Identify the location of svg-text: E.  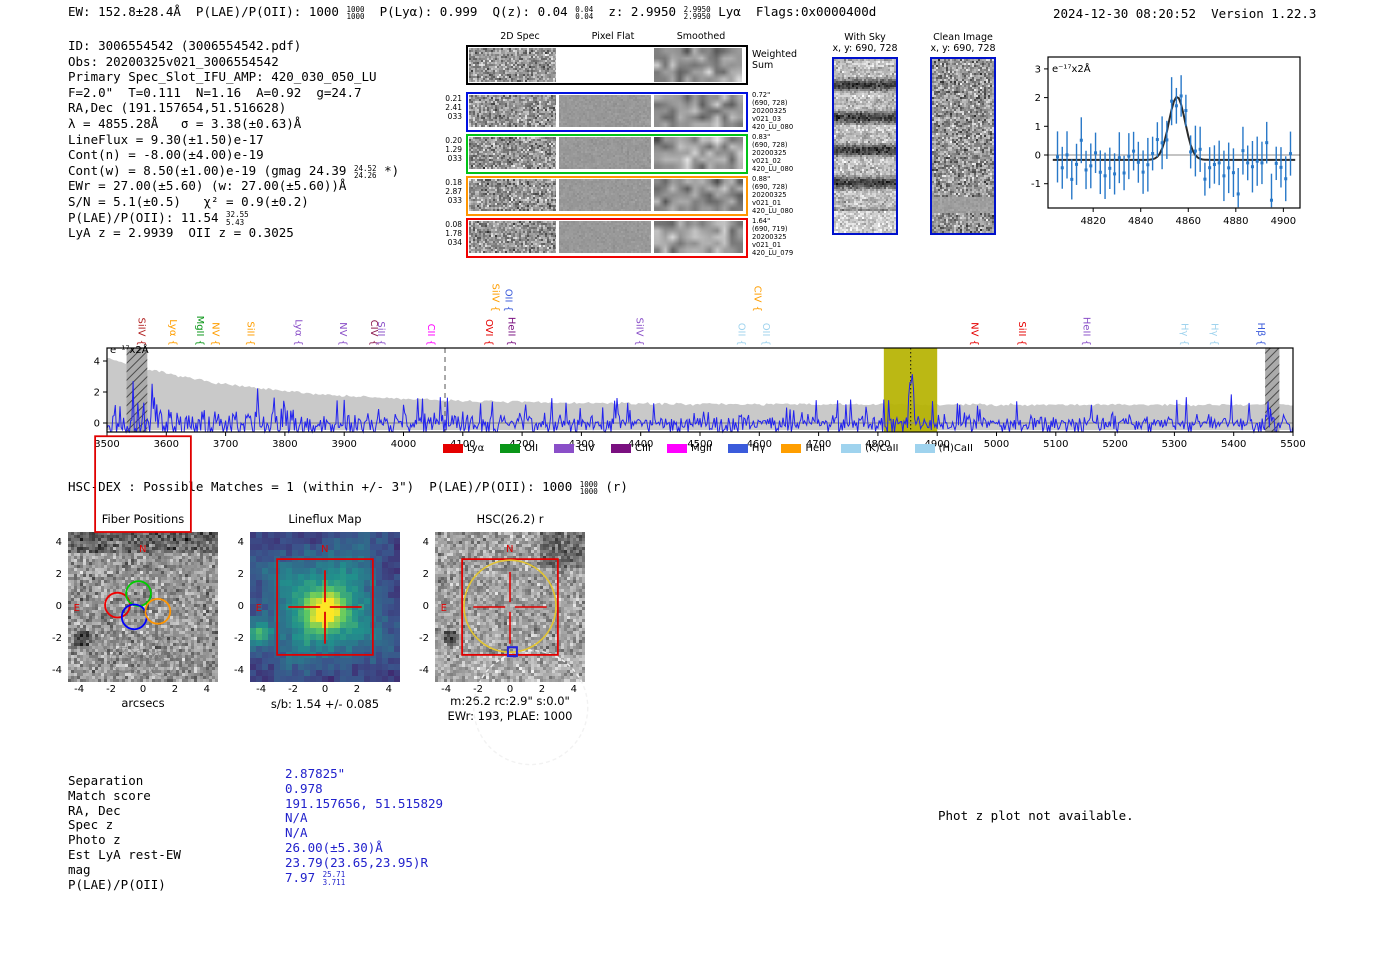
(77, 608).